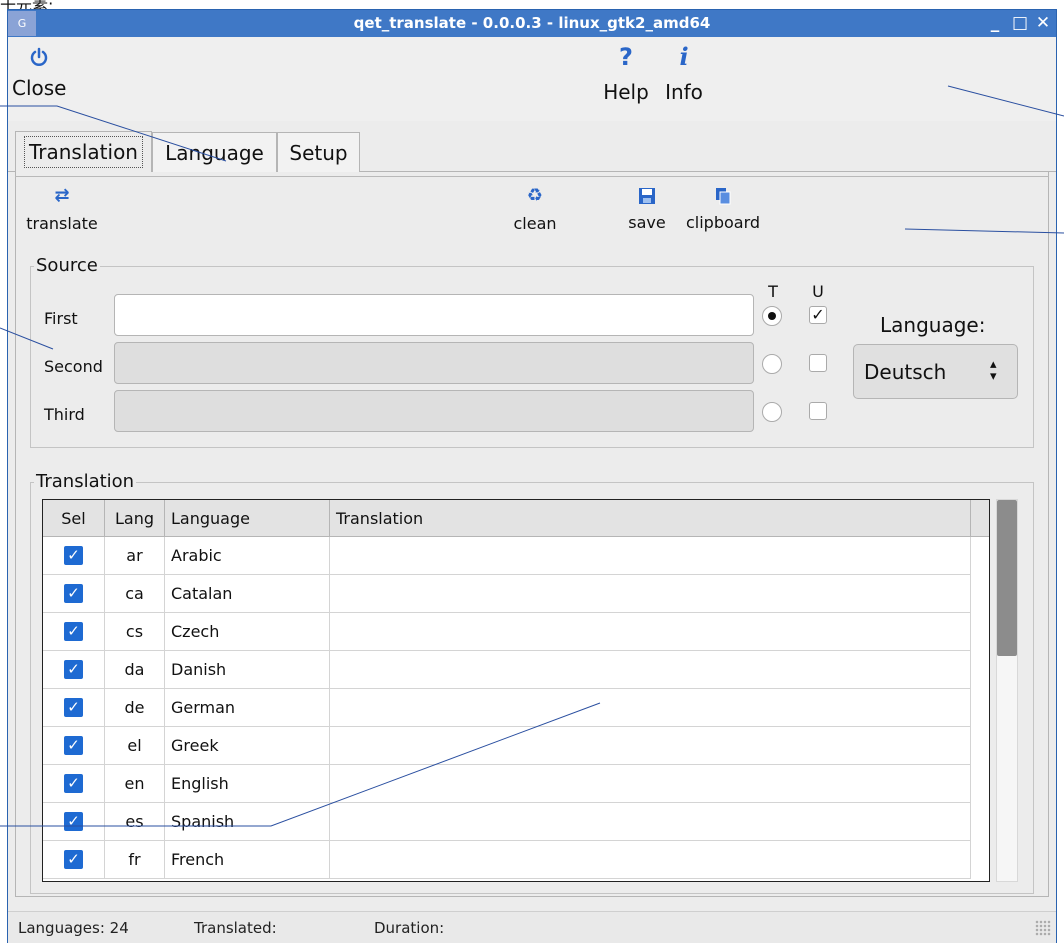 Image resolution: width=1064 pixels, height=944 pixels. What do you see at coordinates (247, 822) in the screenshot?
I see `table-cell-language: Spanish` at bounding box center [247, 822].